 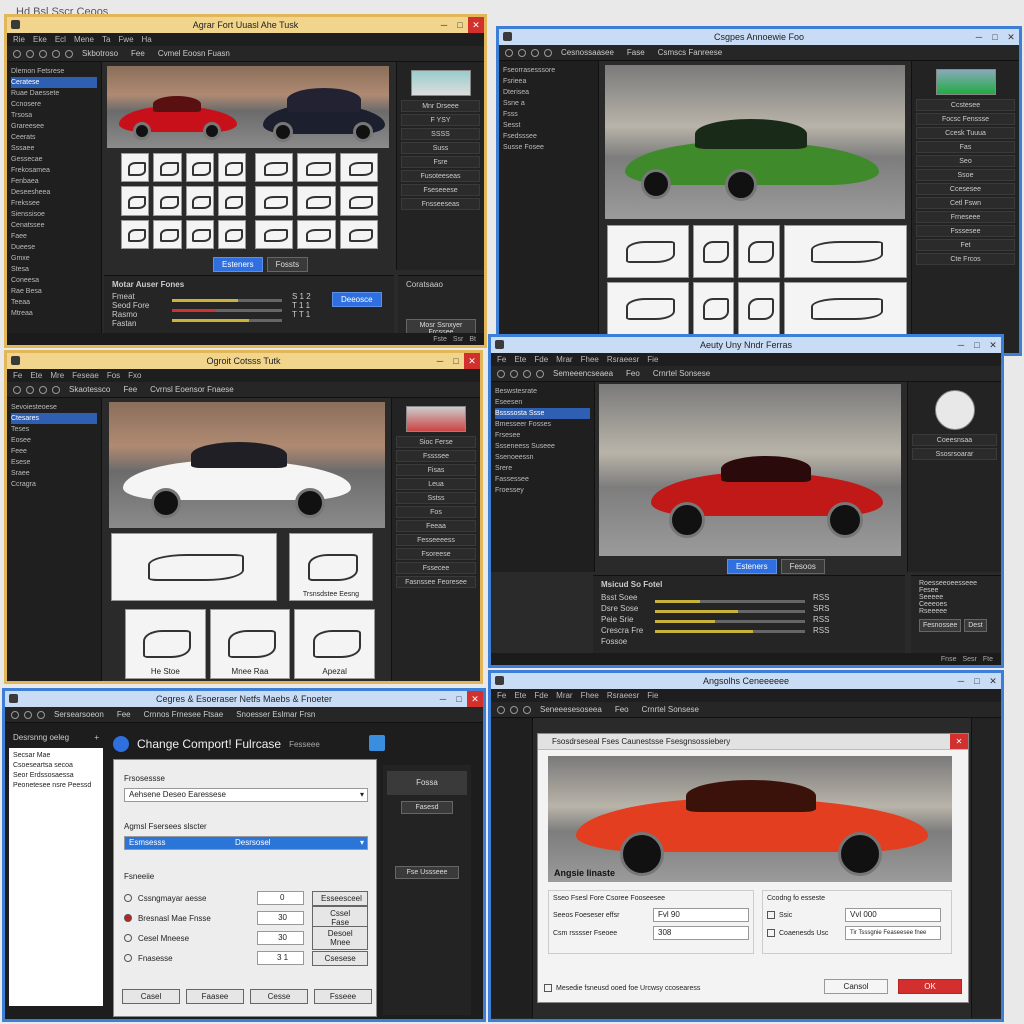 What do you see at coordinates (250, 644) in the screenshot?
I see `part-thumbnail: Mnee Raa` at bounding box center [250, 644].